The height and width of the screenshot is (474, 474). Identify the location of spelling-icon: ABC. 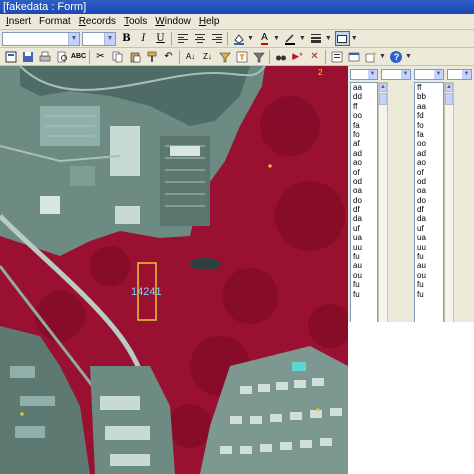
(78, 56).